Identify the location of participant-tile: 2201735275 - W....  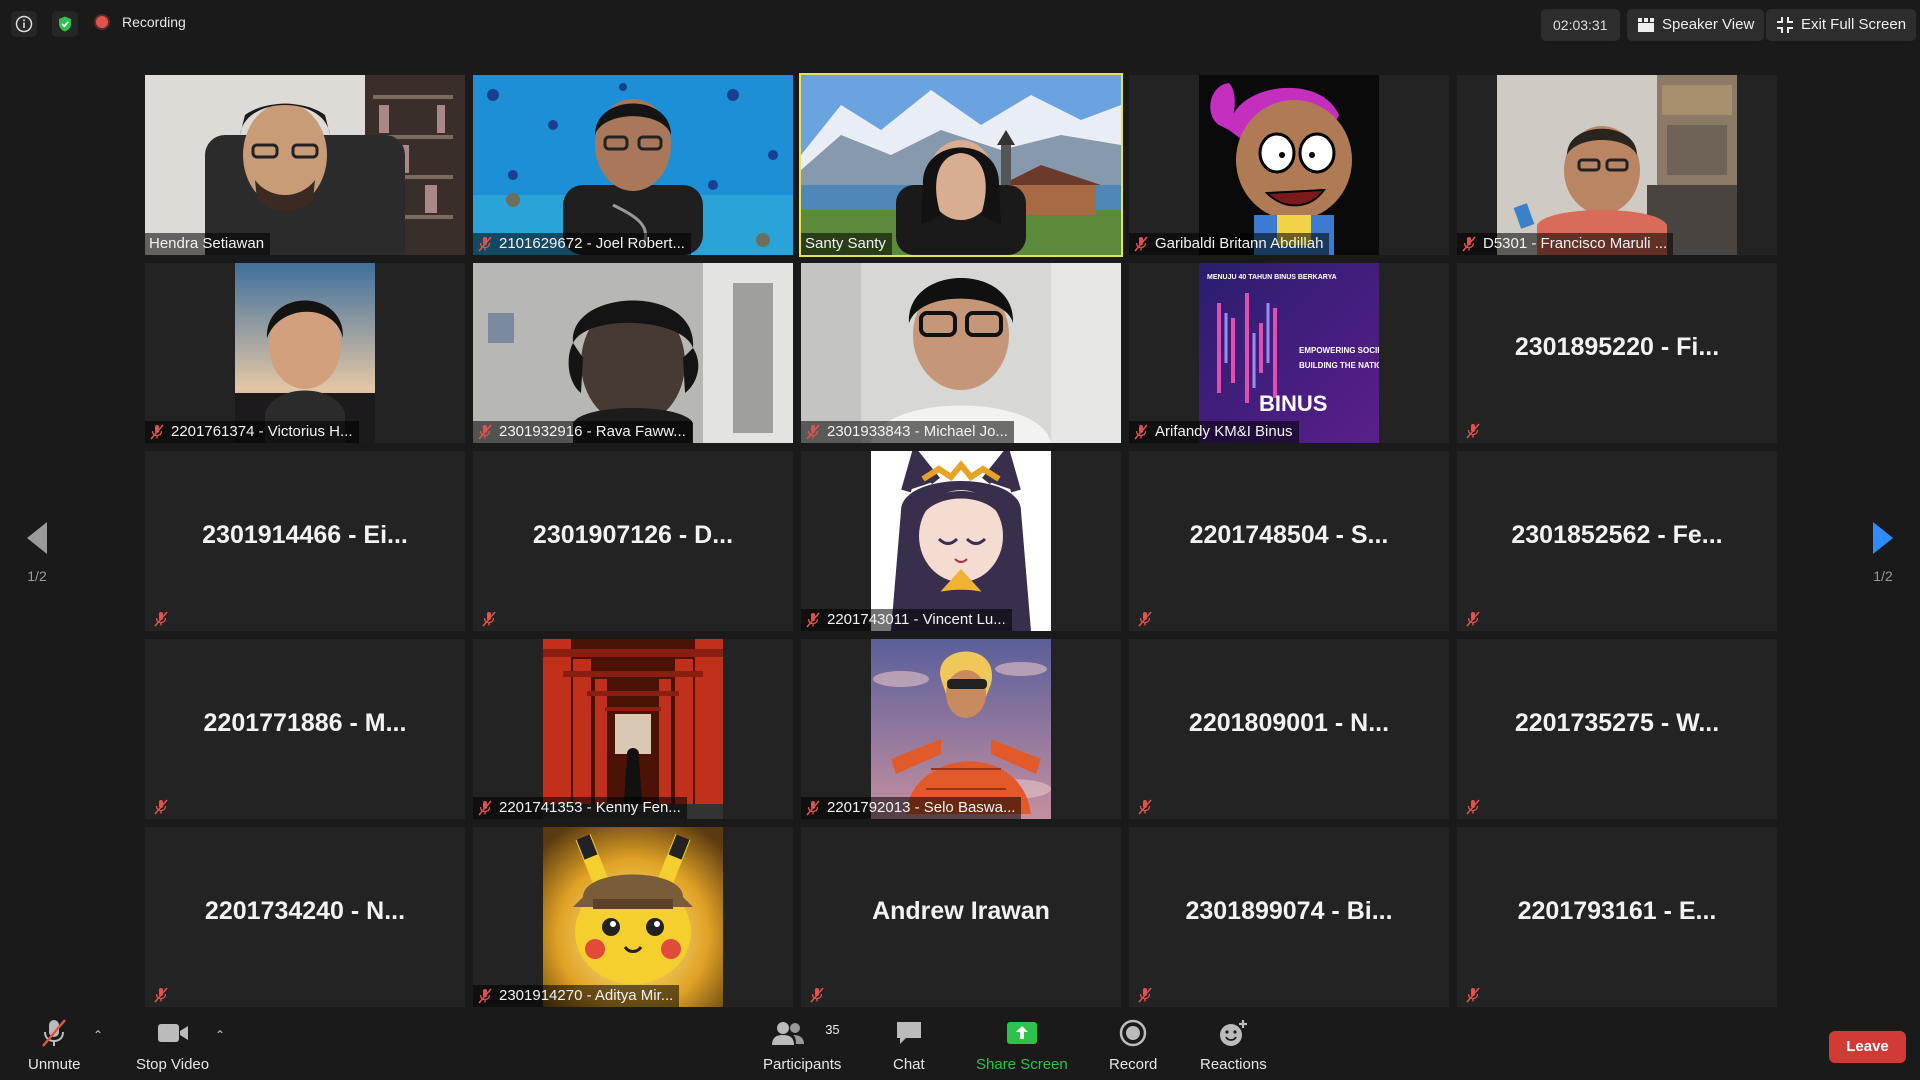
(1617, 729).